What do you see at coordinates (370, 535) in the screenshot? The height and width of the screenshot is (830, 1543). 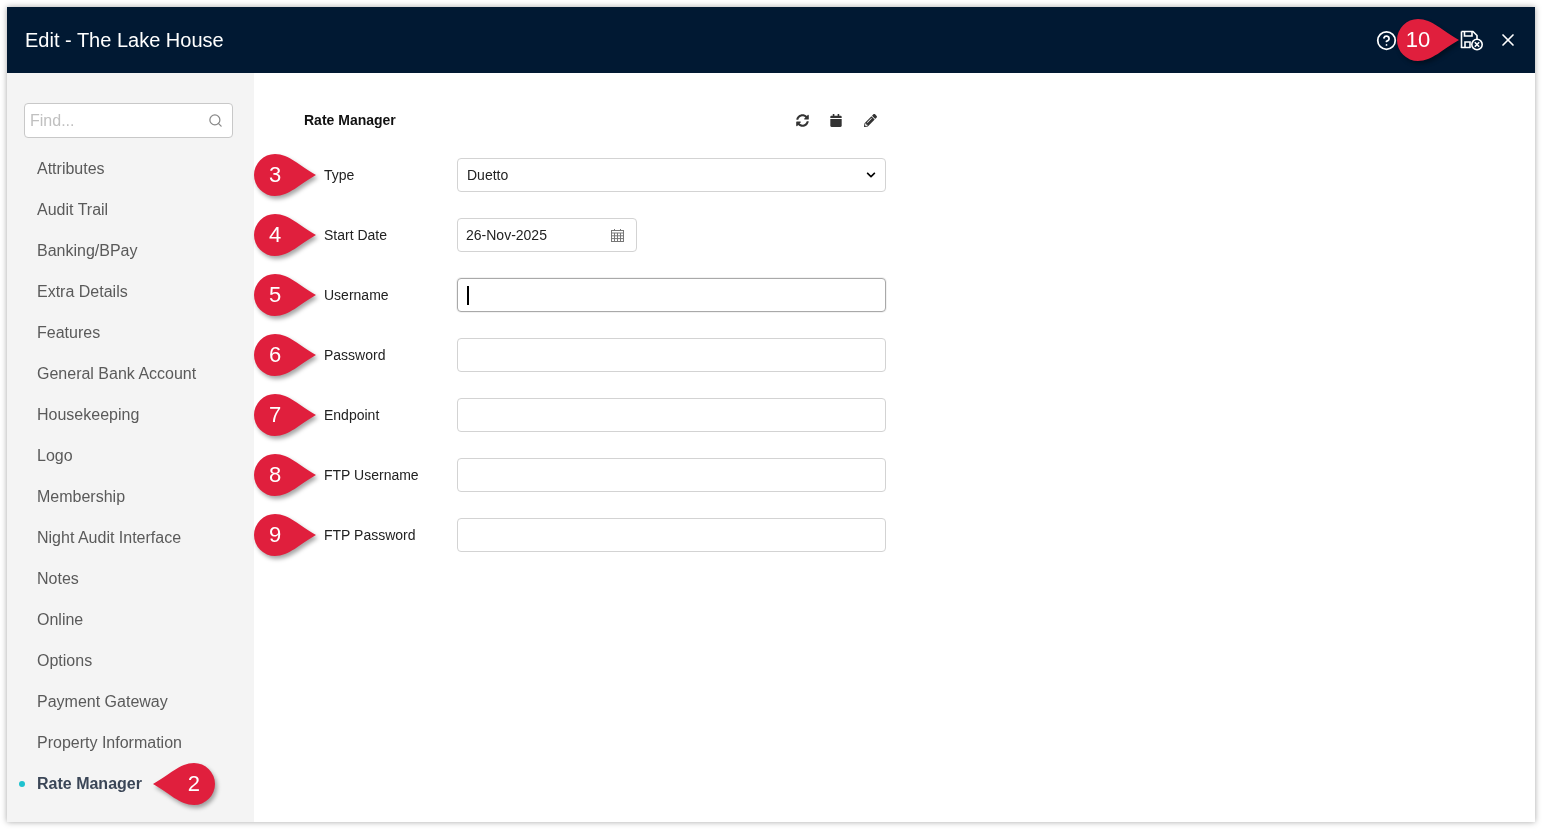 I see `field-label: FTP Password` at bounding box center [370, 535].